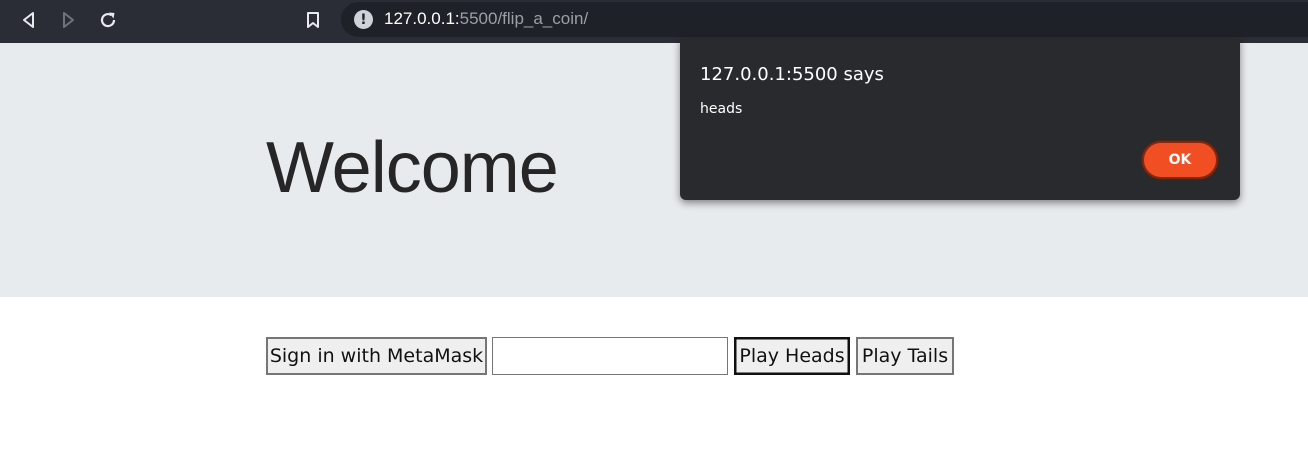 This screenshot has width=1308, height=468. Describe the element at coordinates (29, 20) in the screenshot. I see `back-arrow-icon` at that location.